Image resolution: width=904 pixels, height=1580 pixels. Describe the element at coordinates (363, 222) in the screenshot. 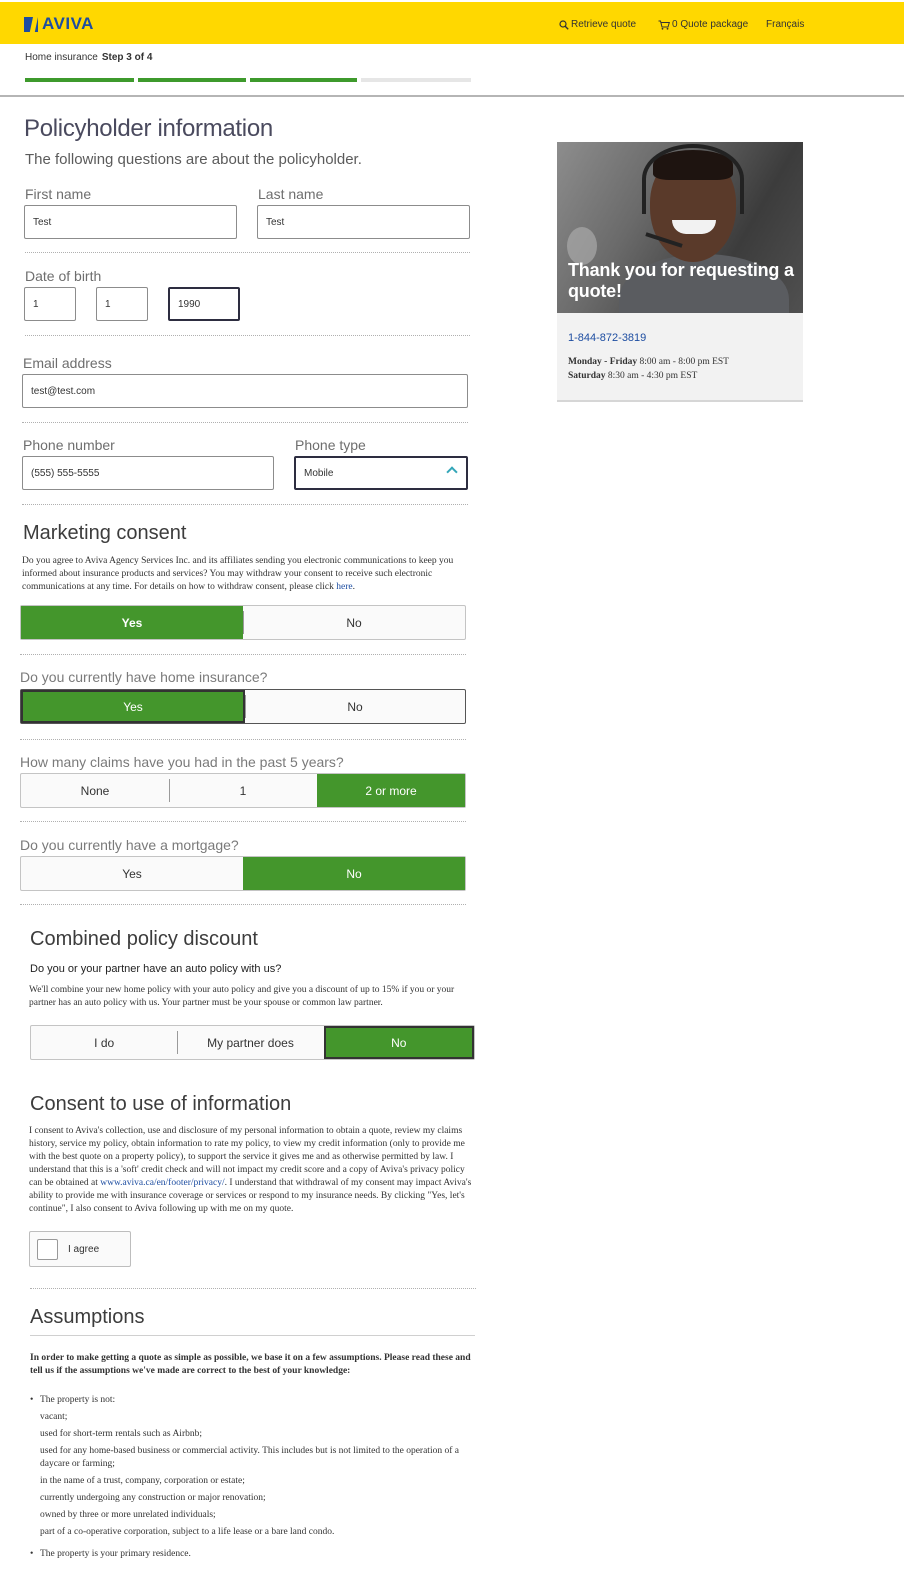

I see `last-name-field: Test` at that location.